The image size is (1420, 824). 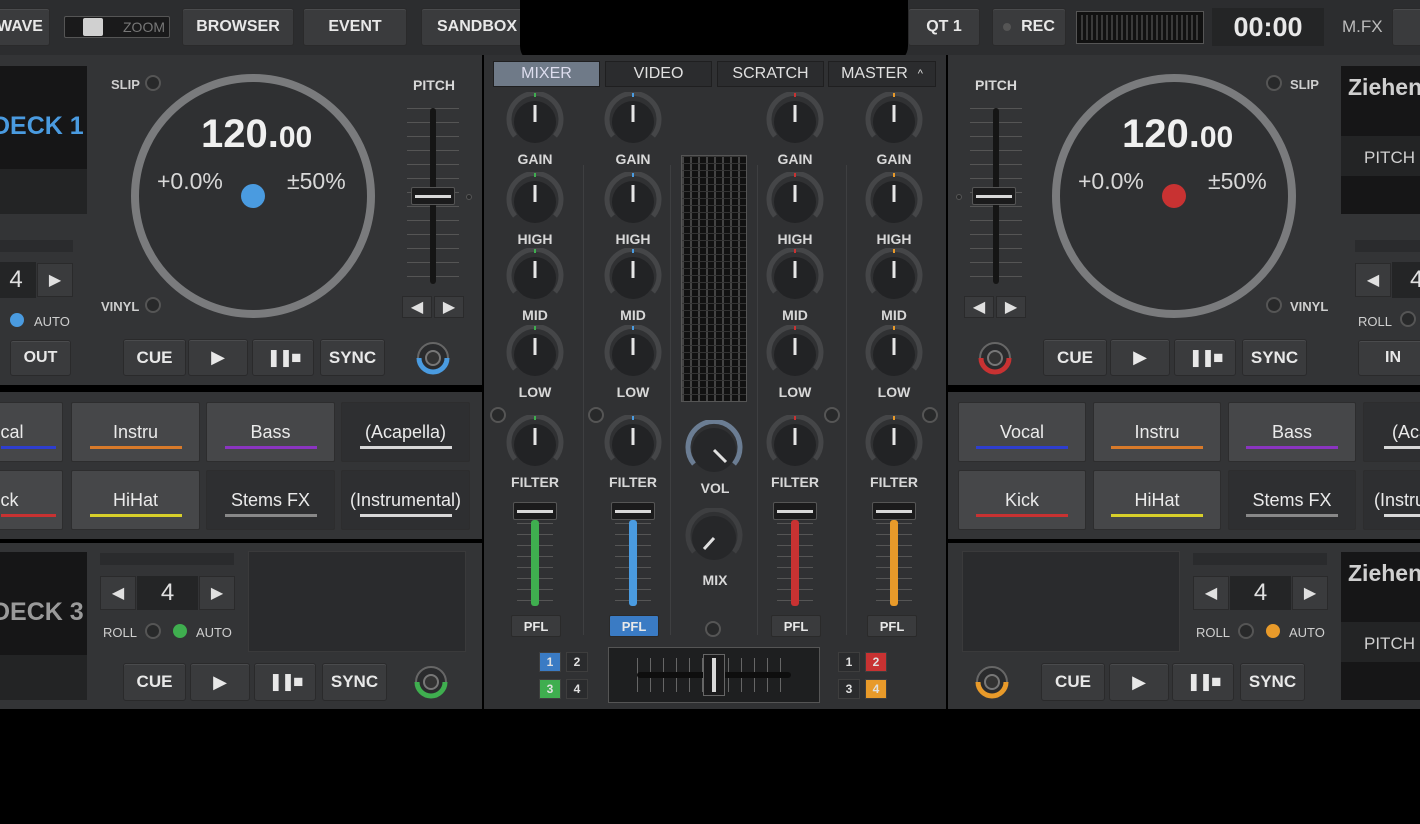 I want to click on deck2-pitch-up-button: ▶, so click(x=1011, y=307).